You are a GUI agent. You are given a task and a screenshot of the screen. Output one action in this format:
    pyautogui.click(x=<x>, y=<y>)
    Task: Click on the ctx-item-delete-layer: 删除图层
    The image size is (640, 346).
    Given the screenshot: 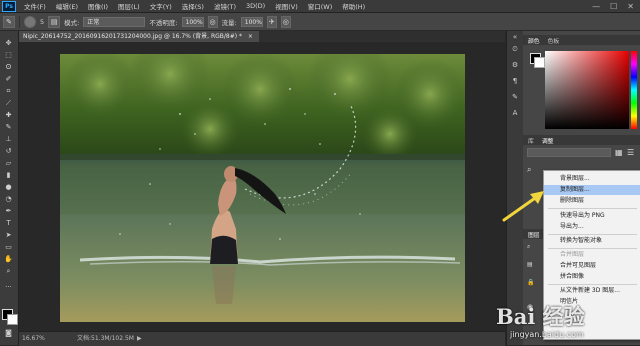 What is the action you would take?
    pyautogui.click(x=592, y=201)
    